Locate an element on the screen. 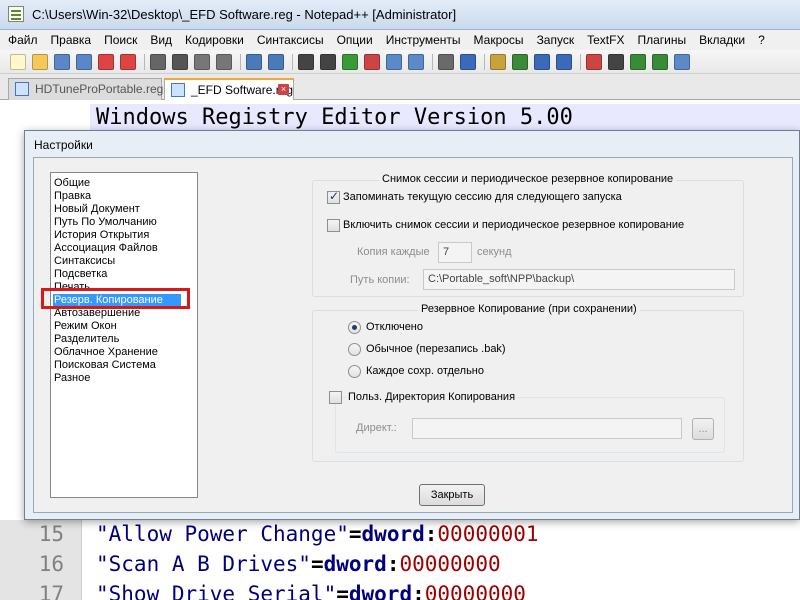 This screenshot has height=600, width=800. wrap-icon is located at coordinates (446, 62).